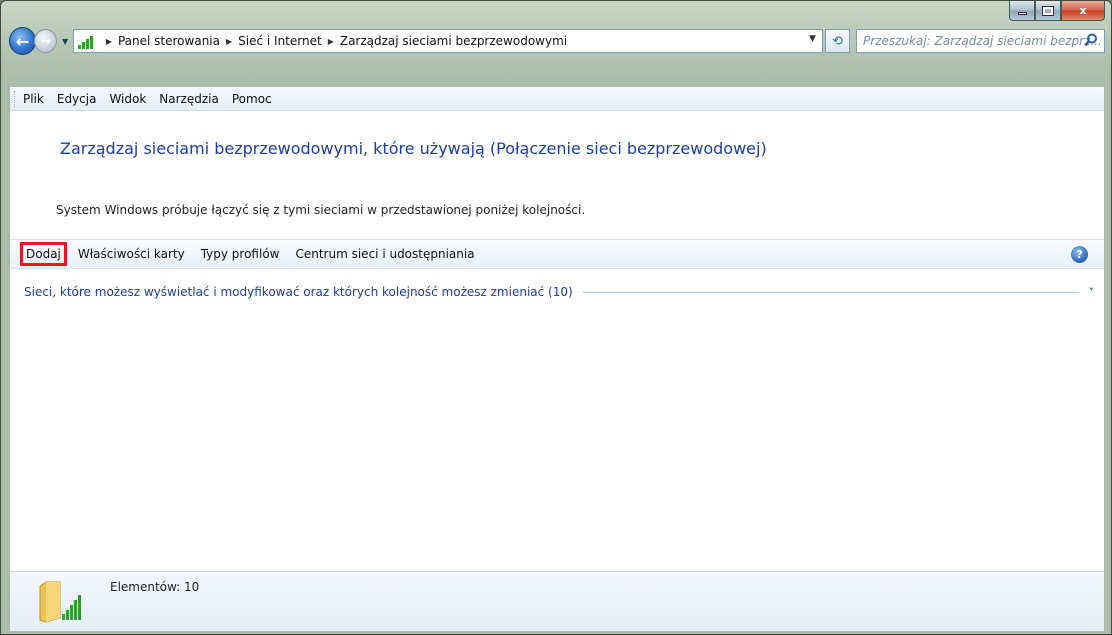 The height and width of the screenshot is (635, 1112). What do you see at coordinates (127, 99) in the screenshot?
I see `menu-widok: Widok` at bounding box center [127, 99].